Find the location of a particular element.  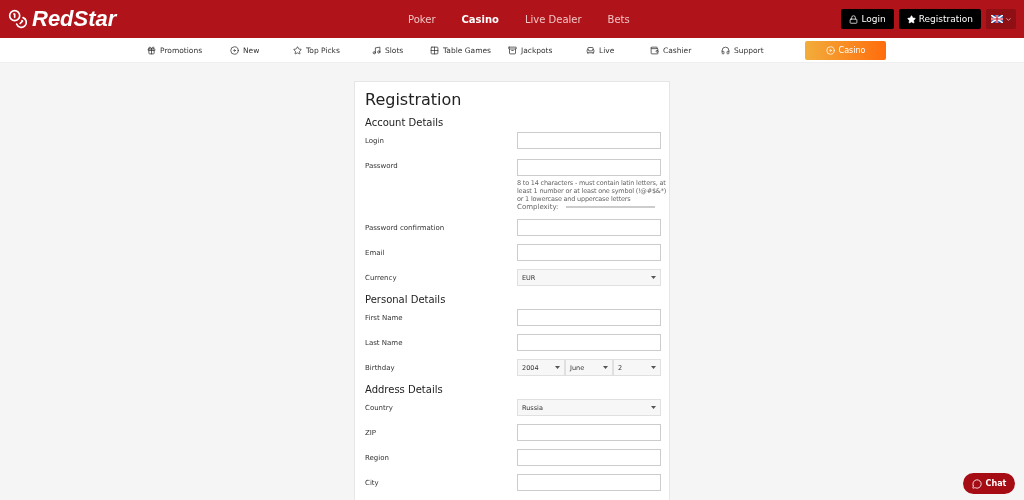

nav-link: Live Dealer is located at coordinates (553, 19).